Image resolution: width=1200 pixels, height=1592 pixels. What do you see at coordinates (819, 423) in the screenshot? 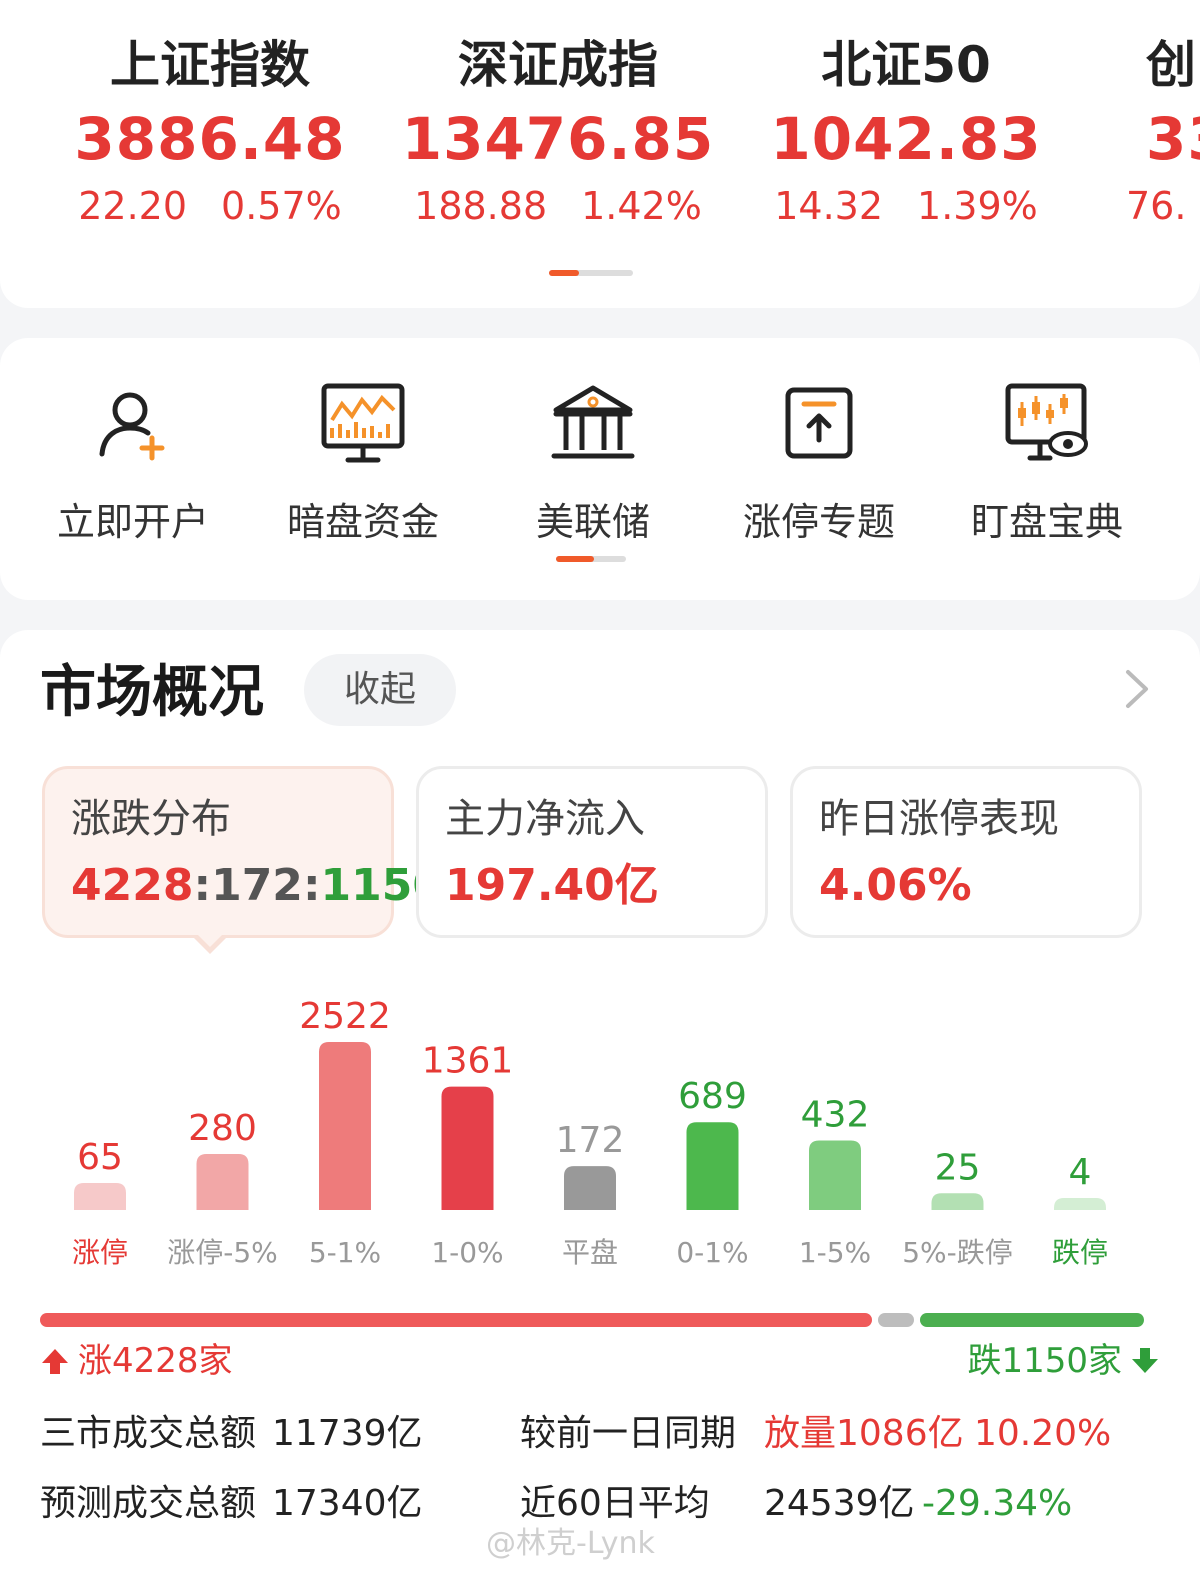
I see `upload-board-icon` at bounding box center [819, 423].